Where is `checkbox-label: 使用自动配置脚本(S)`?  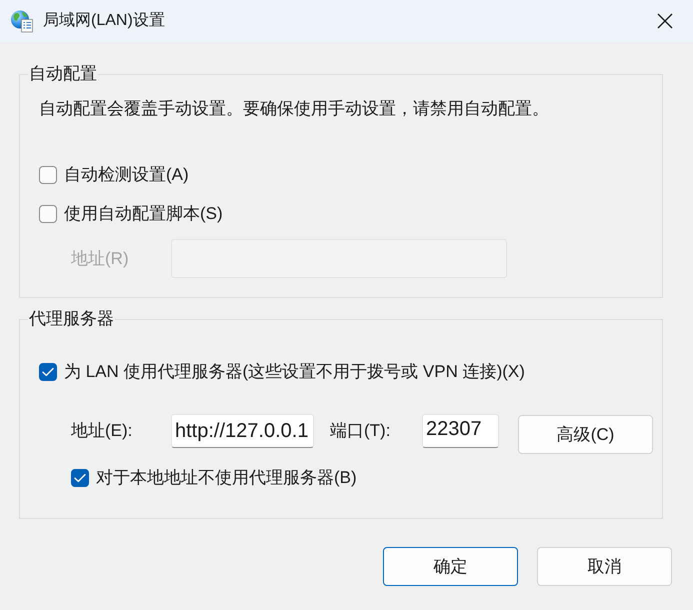
checkbox-label: 使用自动配置脚本(S) is located at coordinates (143, 214).